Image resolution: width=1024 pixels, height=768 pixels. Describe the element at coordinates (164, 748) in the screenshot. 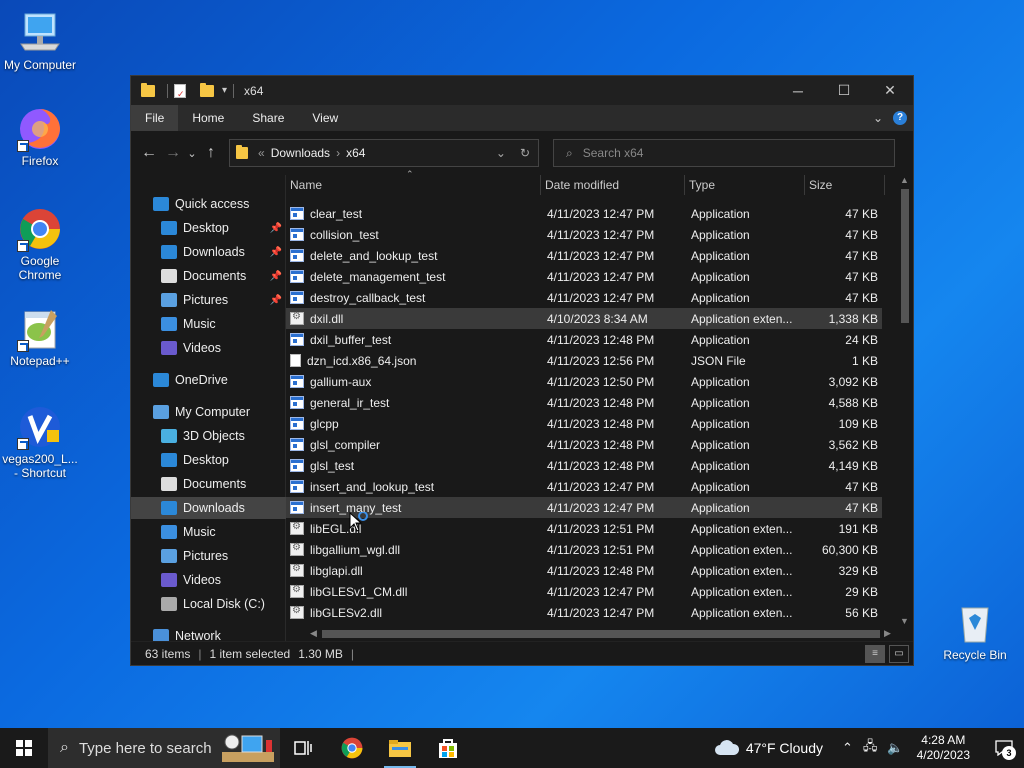

I see `taskbar-search-input: ⌕ Type here to search` at that location.